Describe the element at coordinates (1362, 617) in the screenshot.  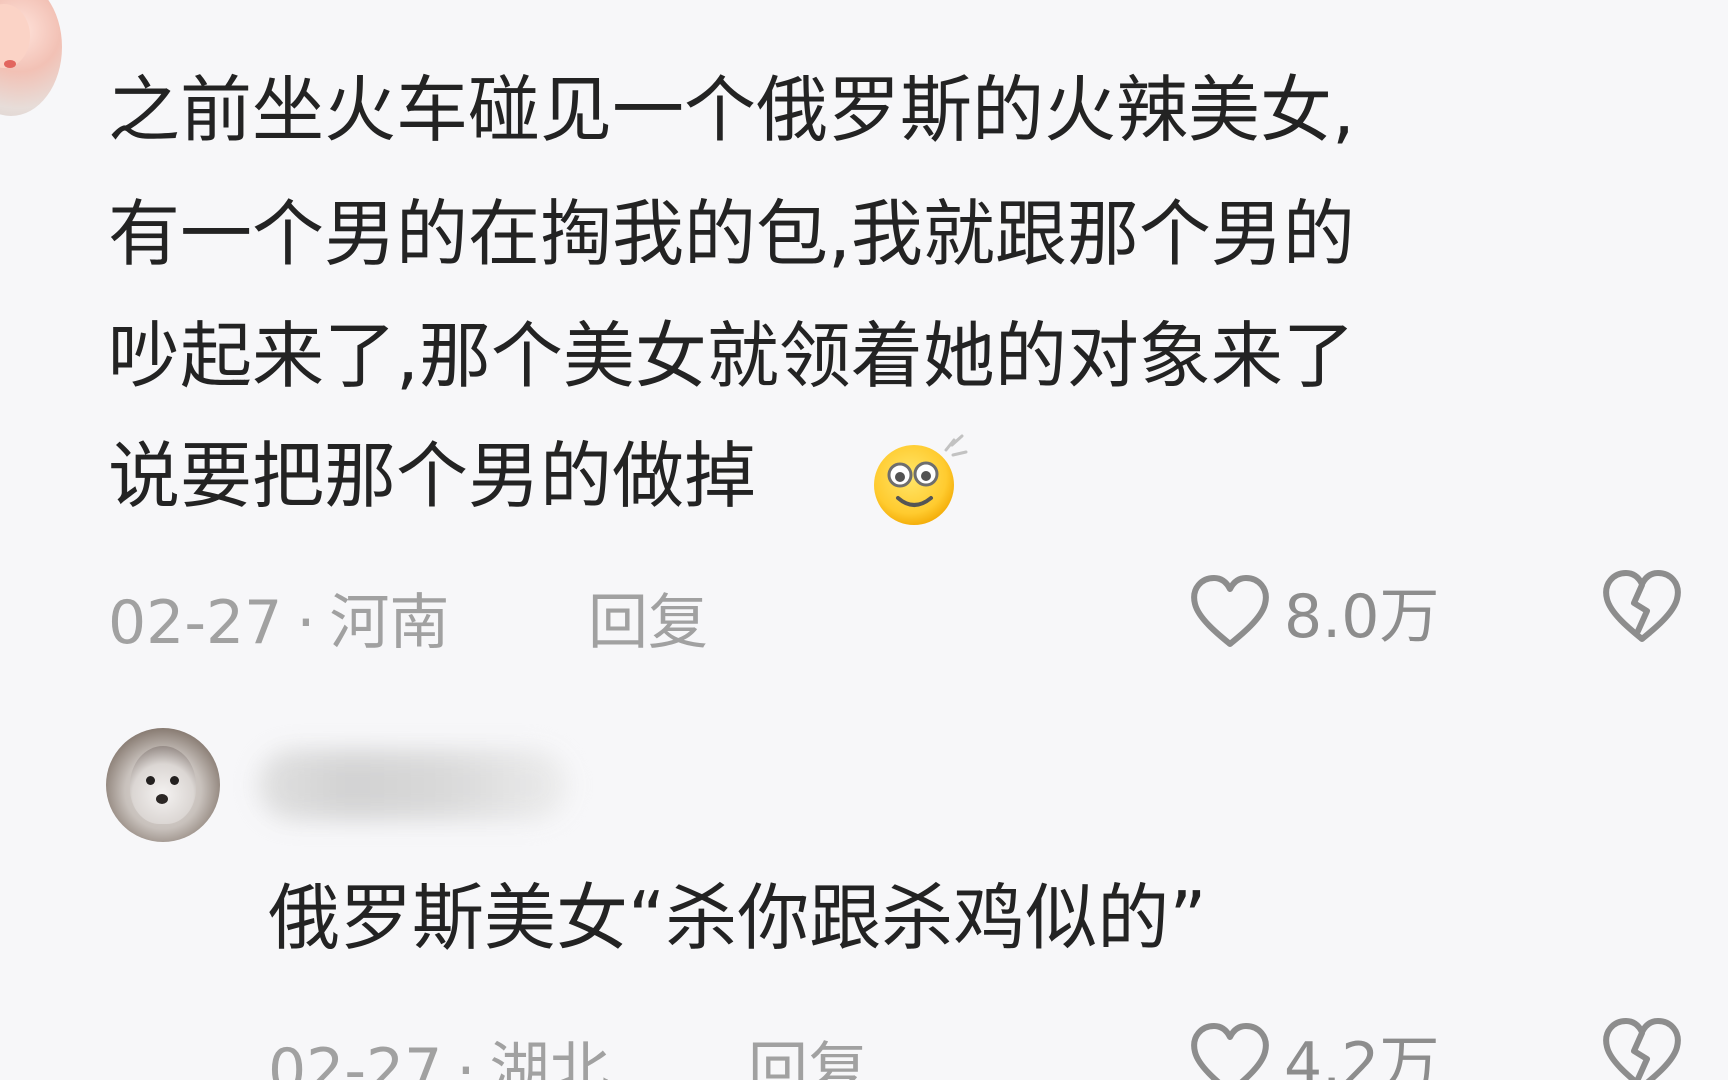
I see `like-count: 8.0万` at that location.